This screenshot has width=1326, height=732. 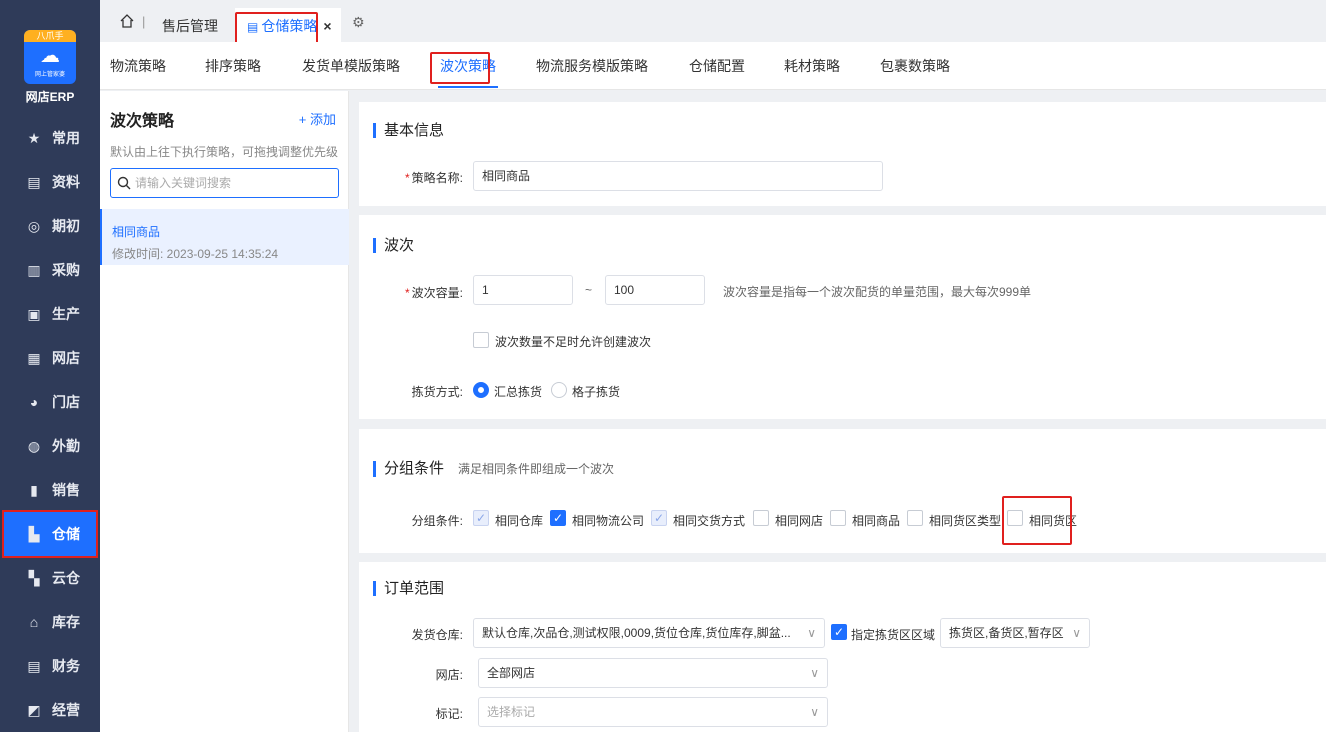 What do you see at coordinates (327, 26) in the screenshot?
I see `close-icon: ×` at bounding box center [327, 26].